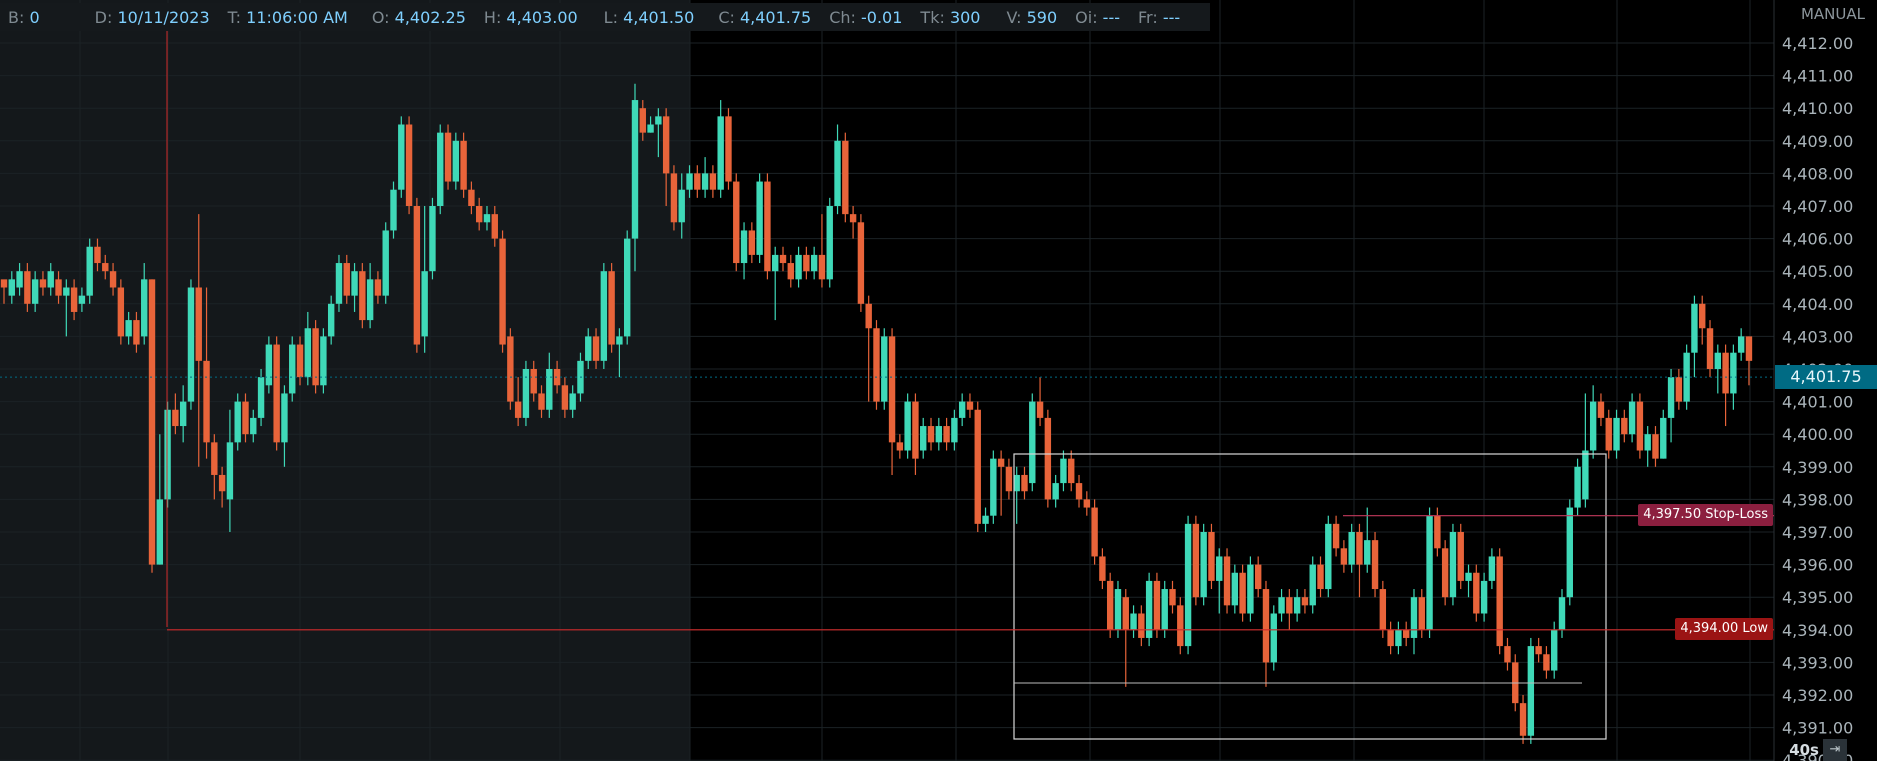 The height and width of the screenshot is (761, 1877). Describe the element at coordinates (1724, 628) in the screenshot. I see `low-price-label: 4,394.00 Low` at that location.